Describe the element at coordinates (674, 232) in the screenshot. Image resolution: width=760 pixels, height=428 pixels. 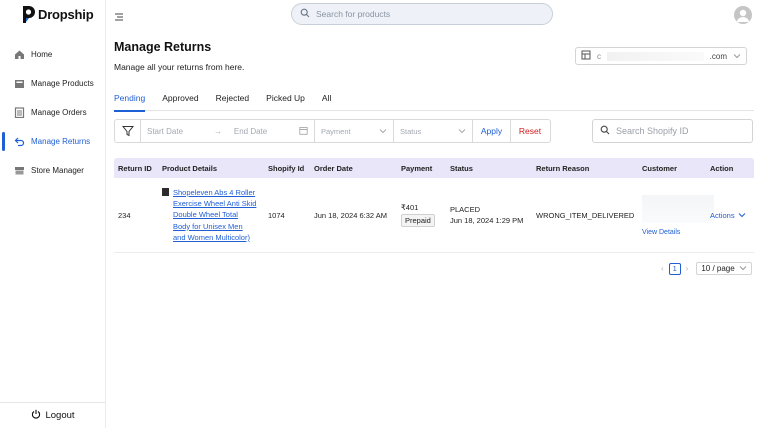
I see `view-details-link: View Details` at that location.